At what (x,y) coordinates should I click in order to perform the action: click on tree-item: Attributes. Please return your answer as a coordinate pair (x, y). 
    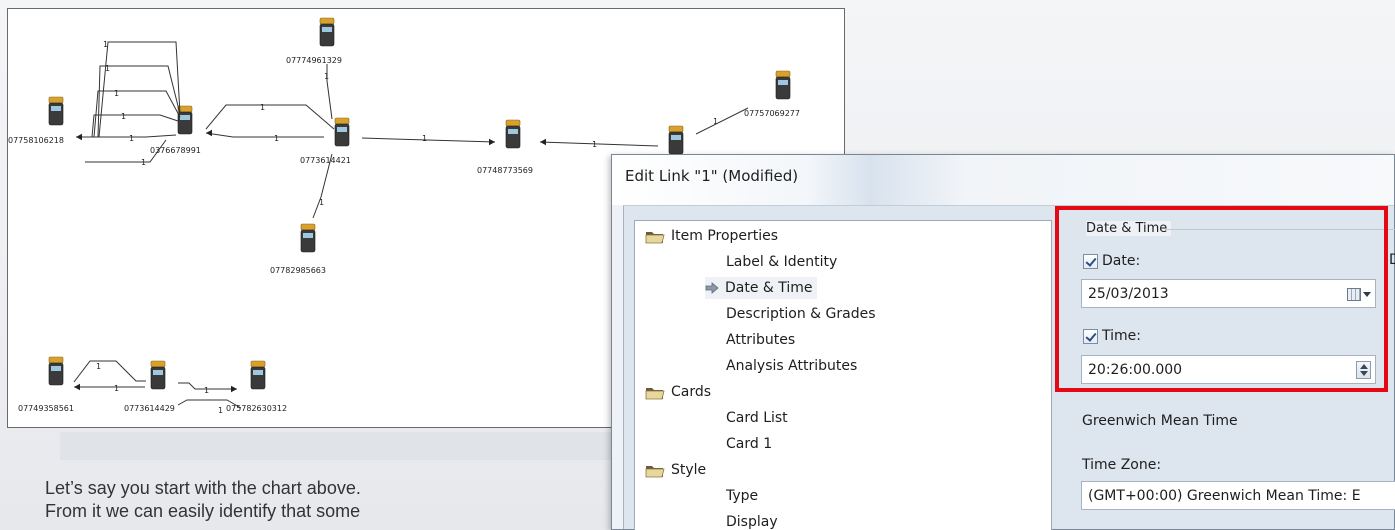
    Looking at the image, I should click on (760, 340).